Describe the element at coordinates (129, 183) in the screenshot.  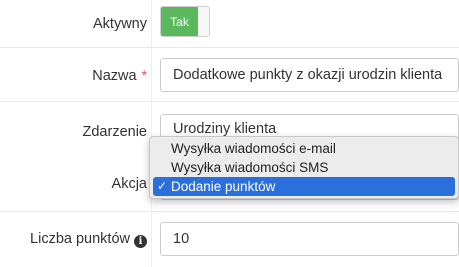
I see `label-action: Akcja` at that location.